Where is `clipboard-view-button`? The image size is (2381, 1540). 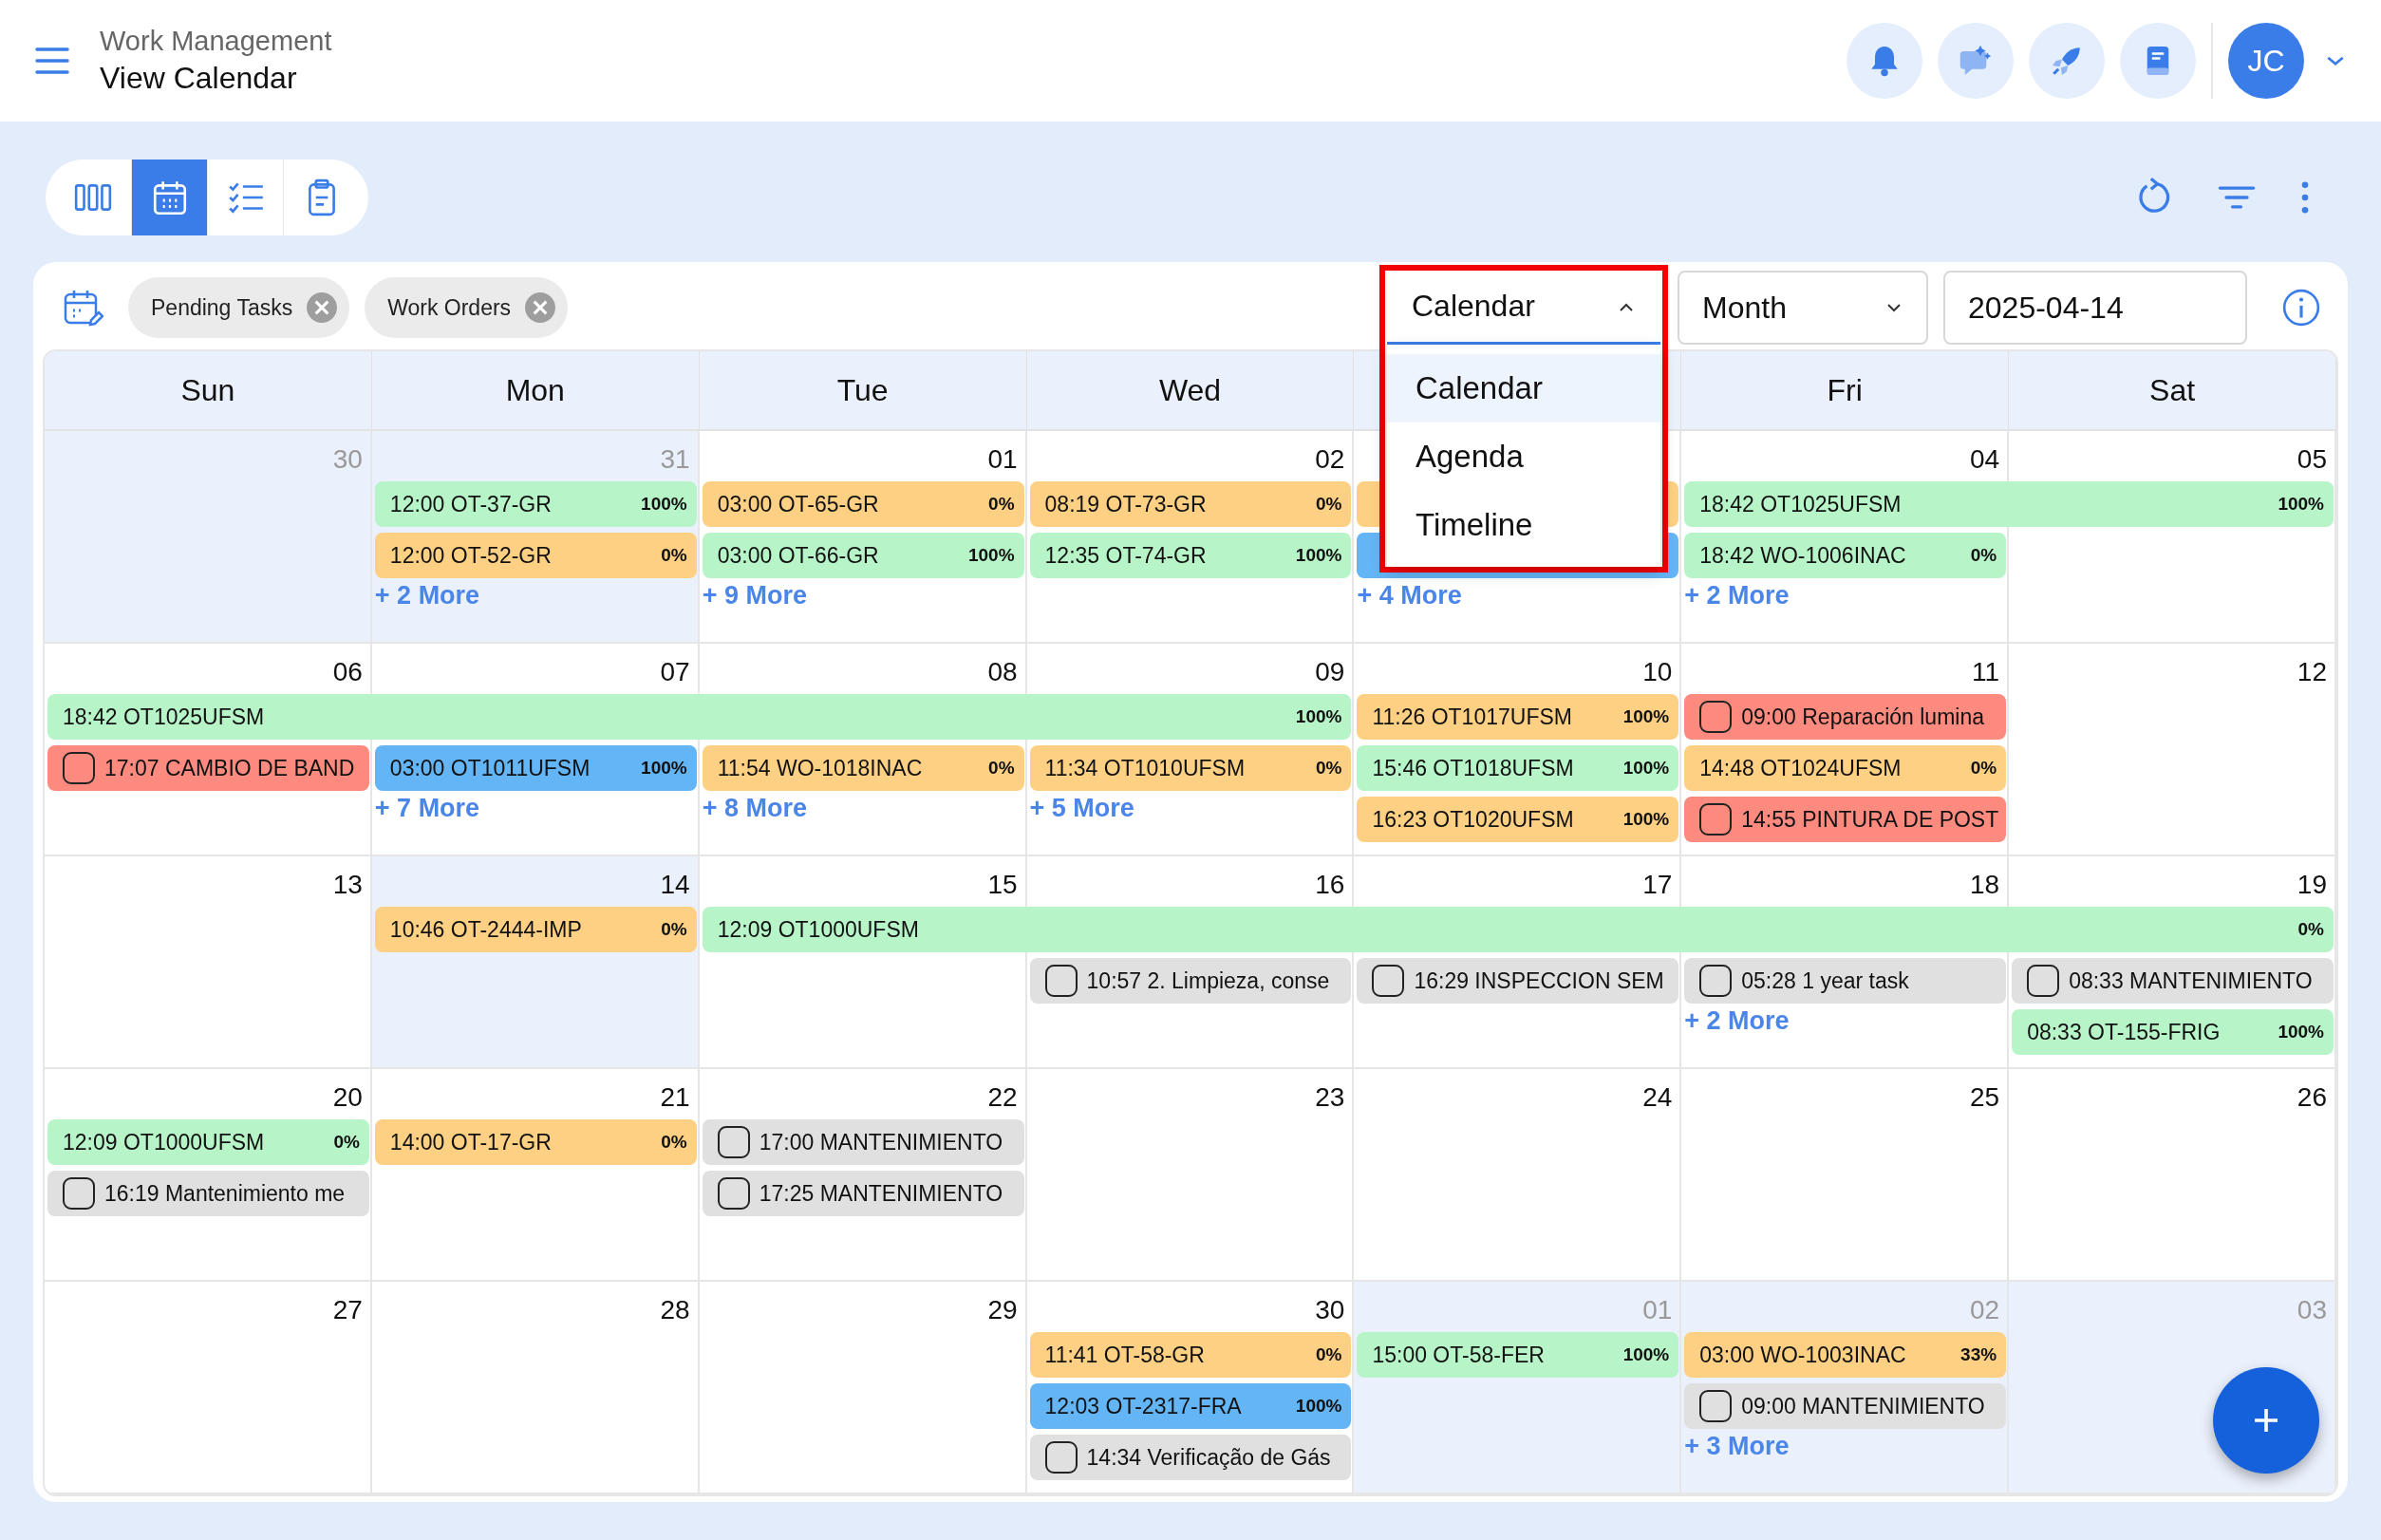
clipboard-view-button is located at coordinates (321, 197).